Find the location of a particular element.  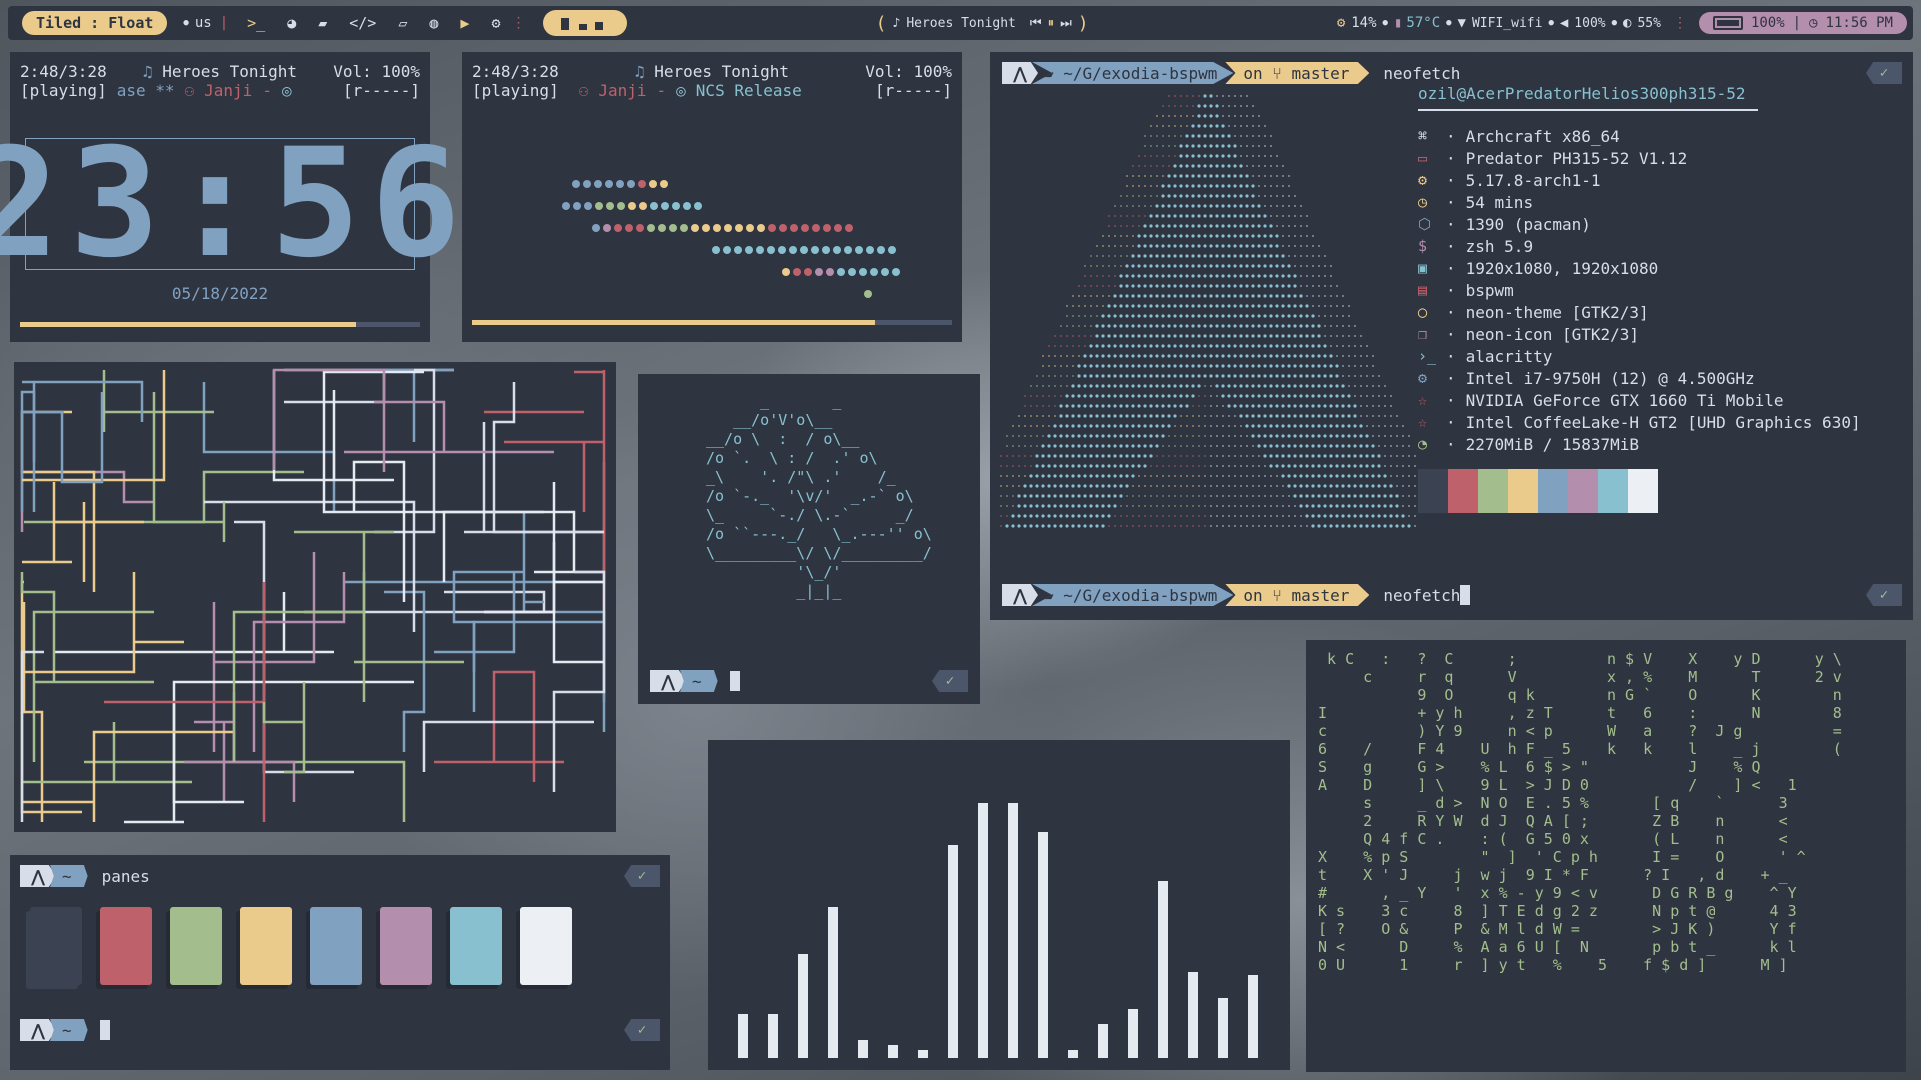

command-input: neofetch is located at coordinates (1421, 595).